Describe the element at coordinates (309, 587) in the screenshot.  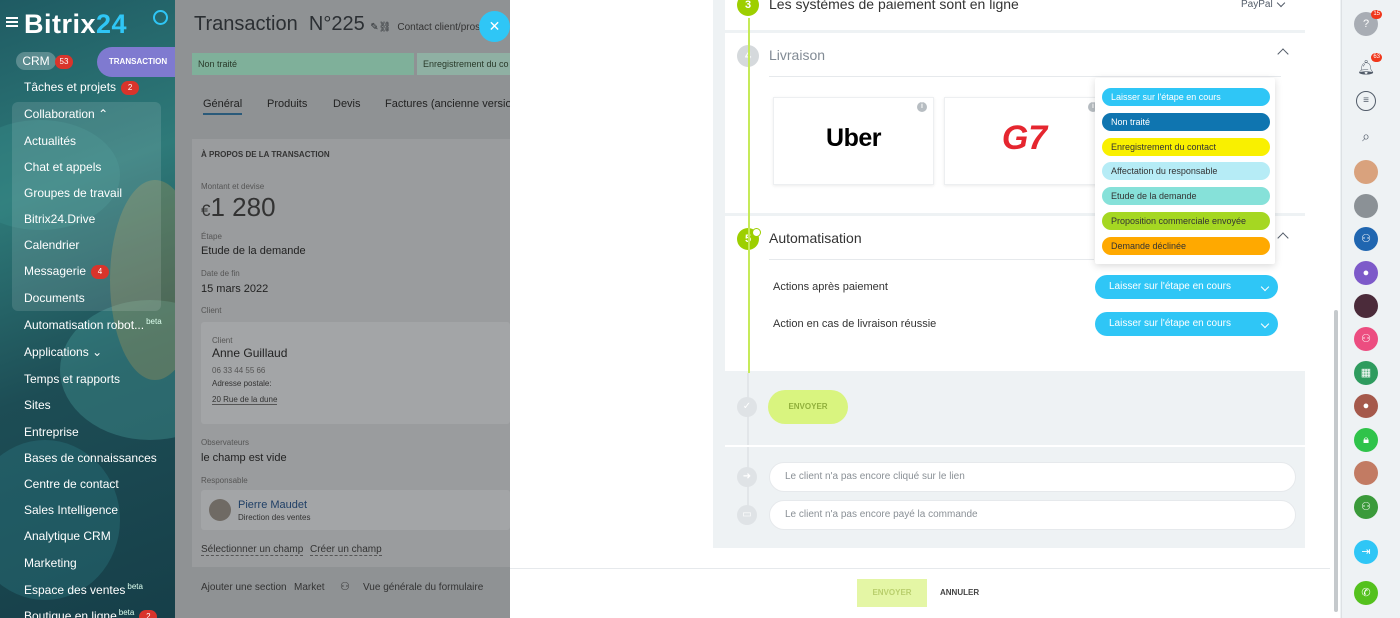
I see `market-link: Market` at that location.